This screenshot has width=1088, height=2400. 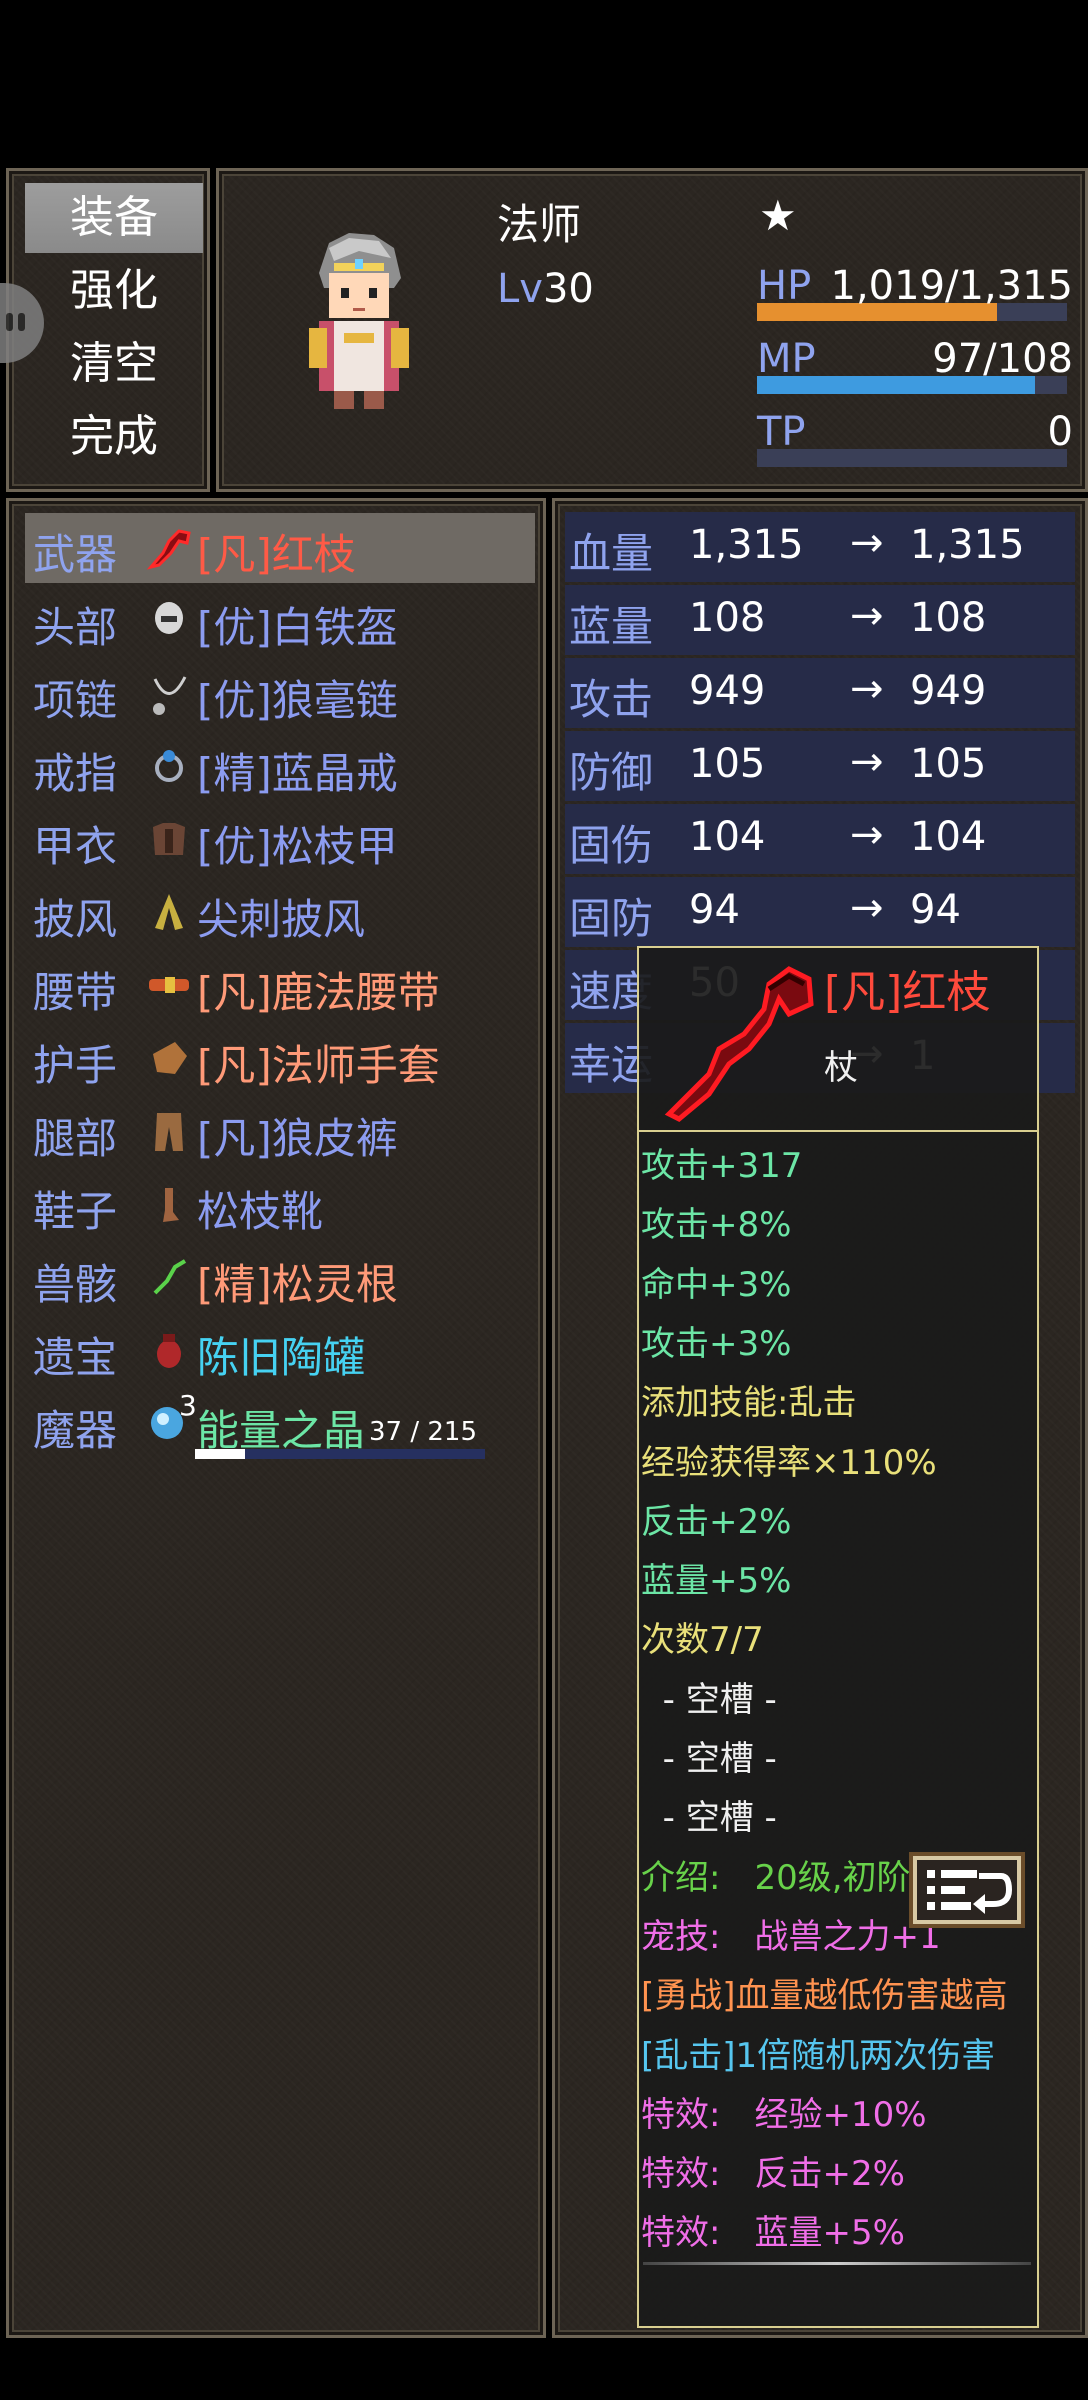 I want to click on tooltip-line: 经验获得率×110%, so click(x=789, y=1462).